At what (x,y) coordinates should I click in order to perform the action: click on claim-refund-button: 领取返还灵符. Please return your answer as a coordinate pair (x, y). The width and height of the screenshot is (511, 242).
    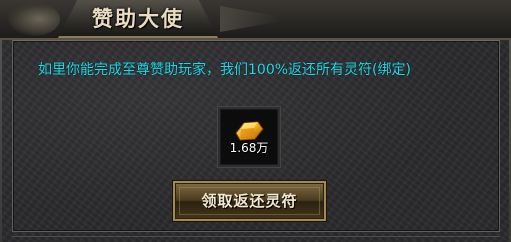
    Looking at the image, I should click on (249, 201).